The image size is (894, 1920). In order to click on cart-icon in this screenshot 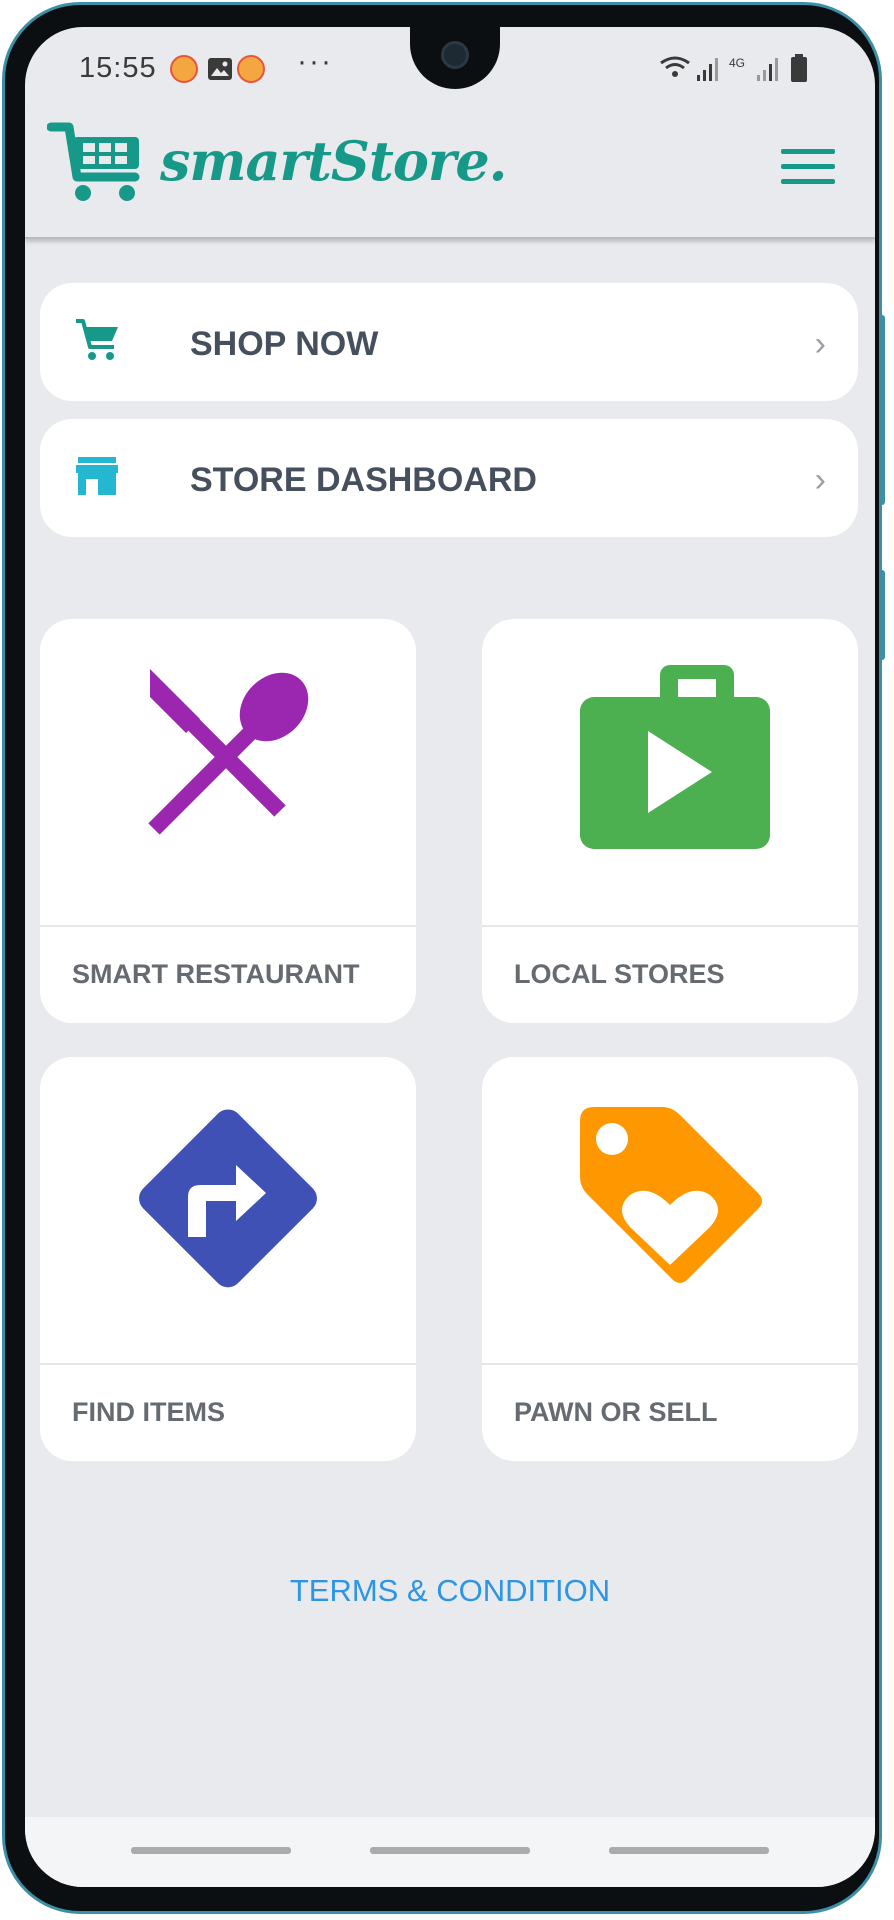, I will do `click(97, 339)`.